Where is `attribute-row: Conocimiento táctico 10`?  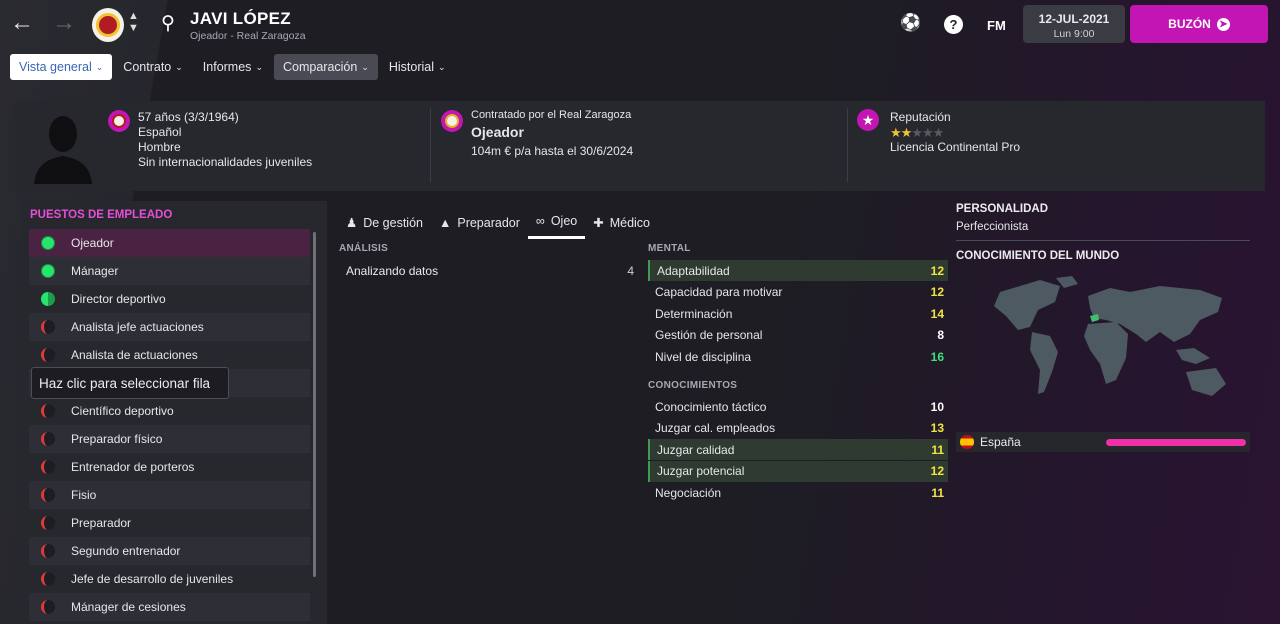
attribute-row: Conocimiento táctico 10 is located at coordinates (798, 406).